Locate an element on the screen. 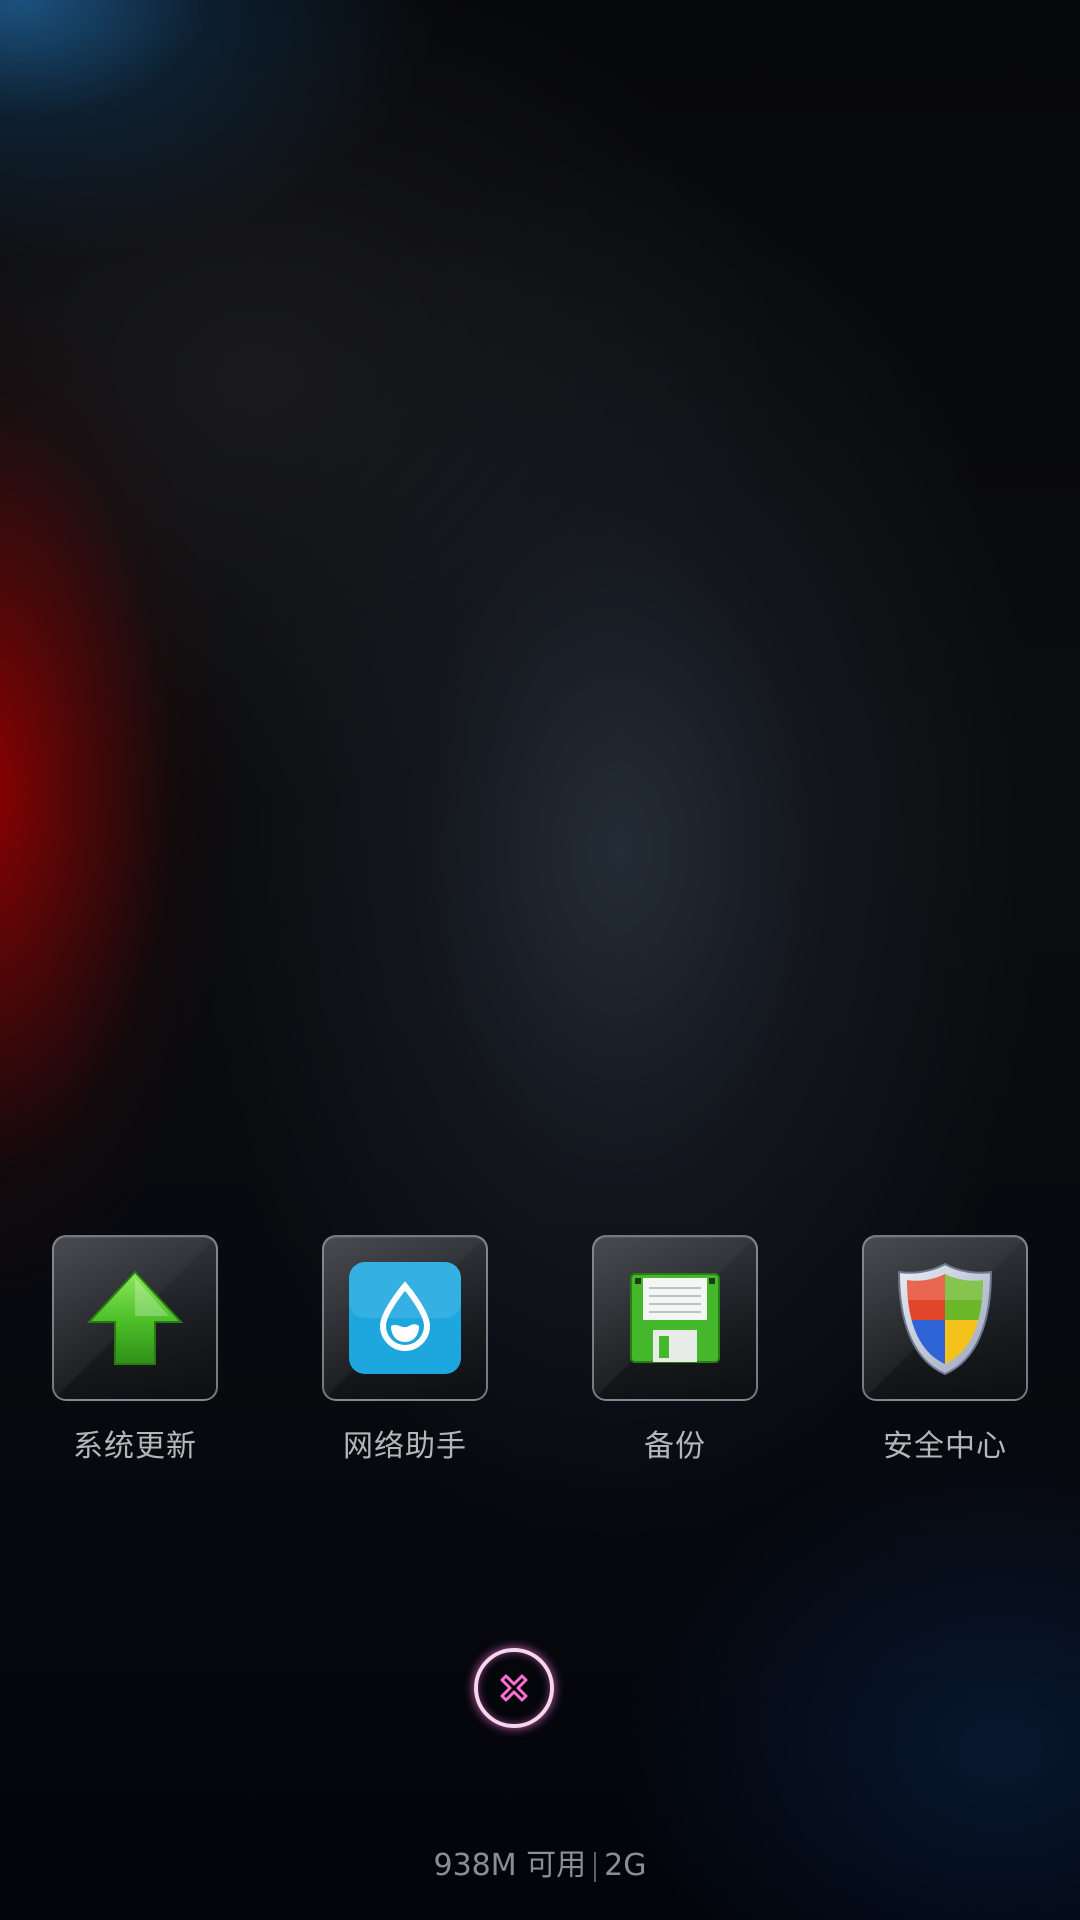 This screenshot has height=1920, width=1080. close-button is located at coordinates (514, 1688).